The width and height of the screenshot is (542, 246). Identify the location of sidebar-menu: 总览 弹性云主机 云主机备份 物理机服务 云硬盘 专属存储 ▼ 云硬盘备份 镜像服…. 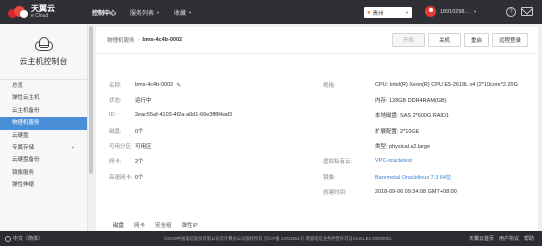
(43, 136).